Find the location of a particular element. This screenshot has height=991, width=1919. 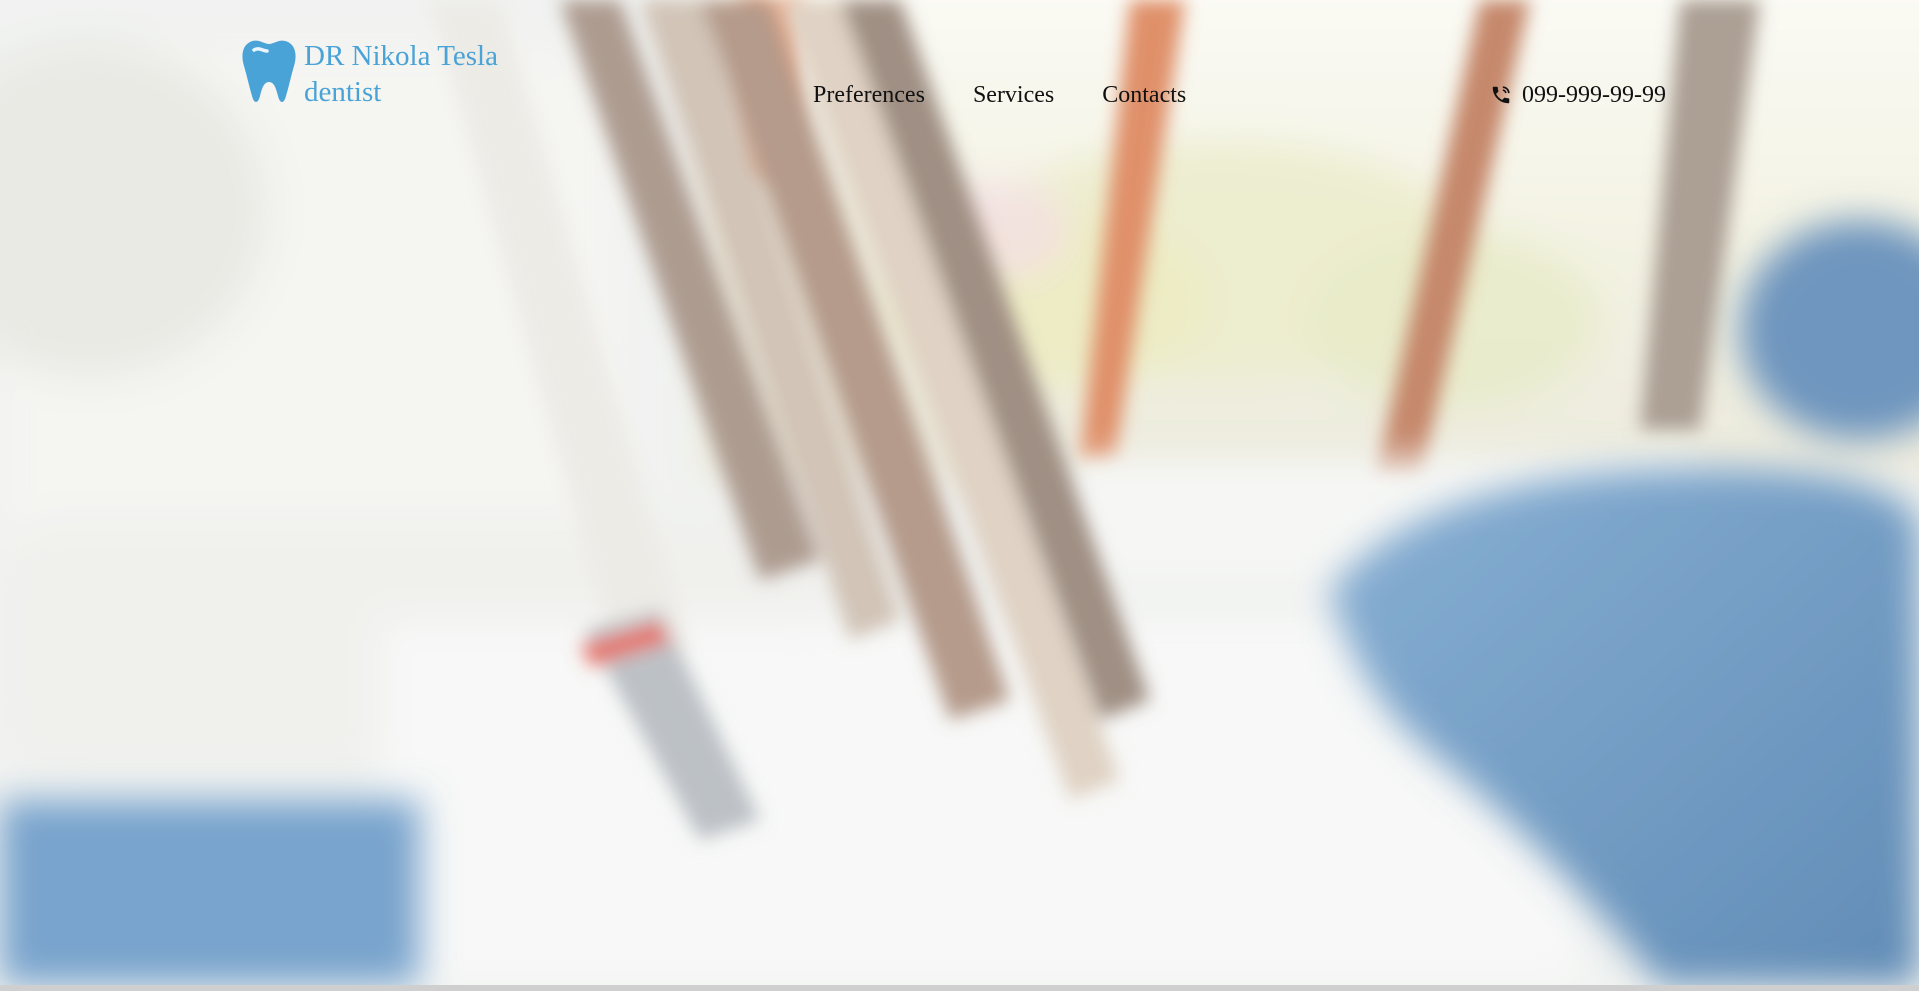

phone-number: 099-999-99-99 is located at coordinates (1594, 95).